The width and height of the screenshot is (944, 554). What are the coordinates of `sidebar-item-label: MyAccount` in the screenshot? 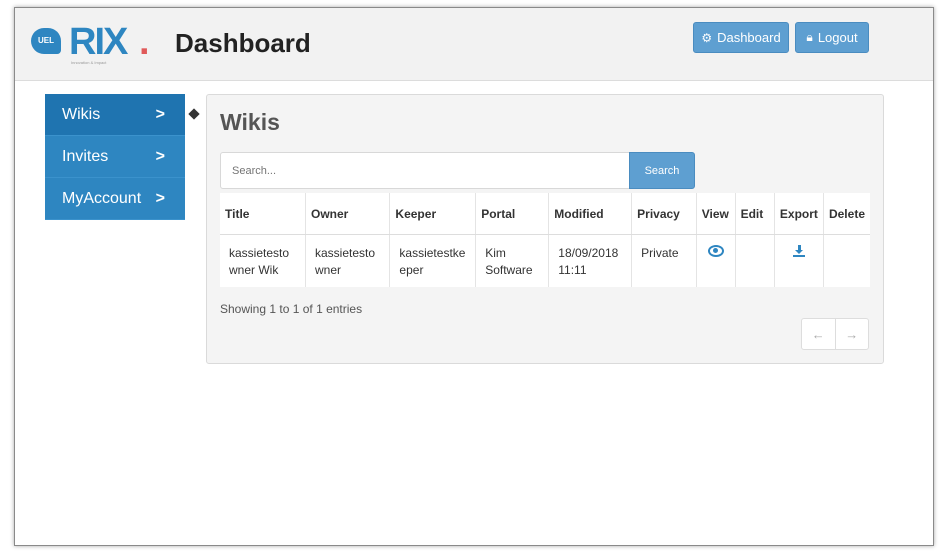 It's located at (102, 198).